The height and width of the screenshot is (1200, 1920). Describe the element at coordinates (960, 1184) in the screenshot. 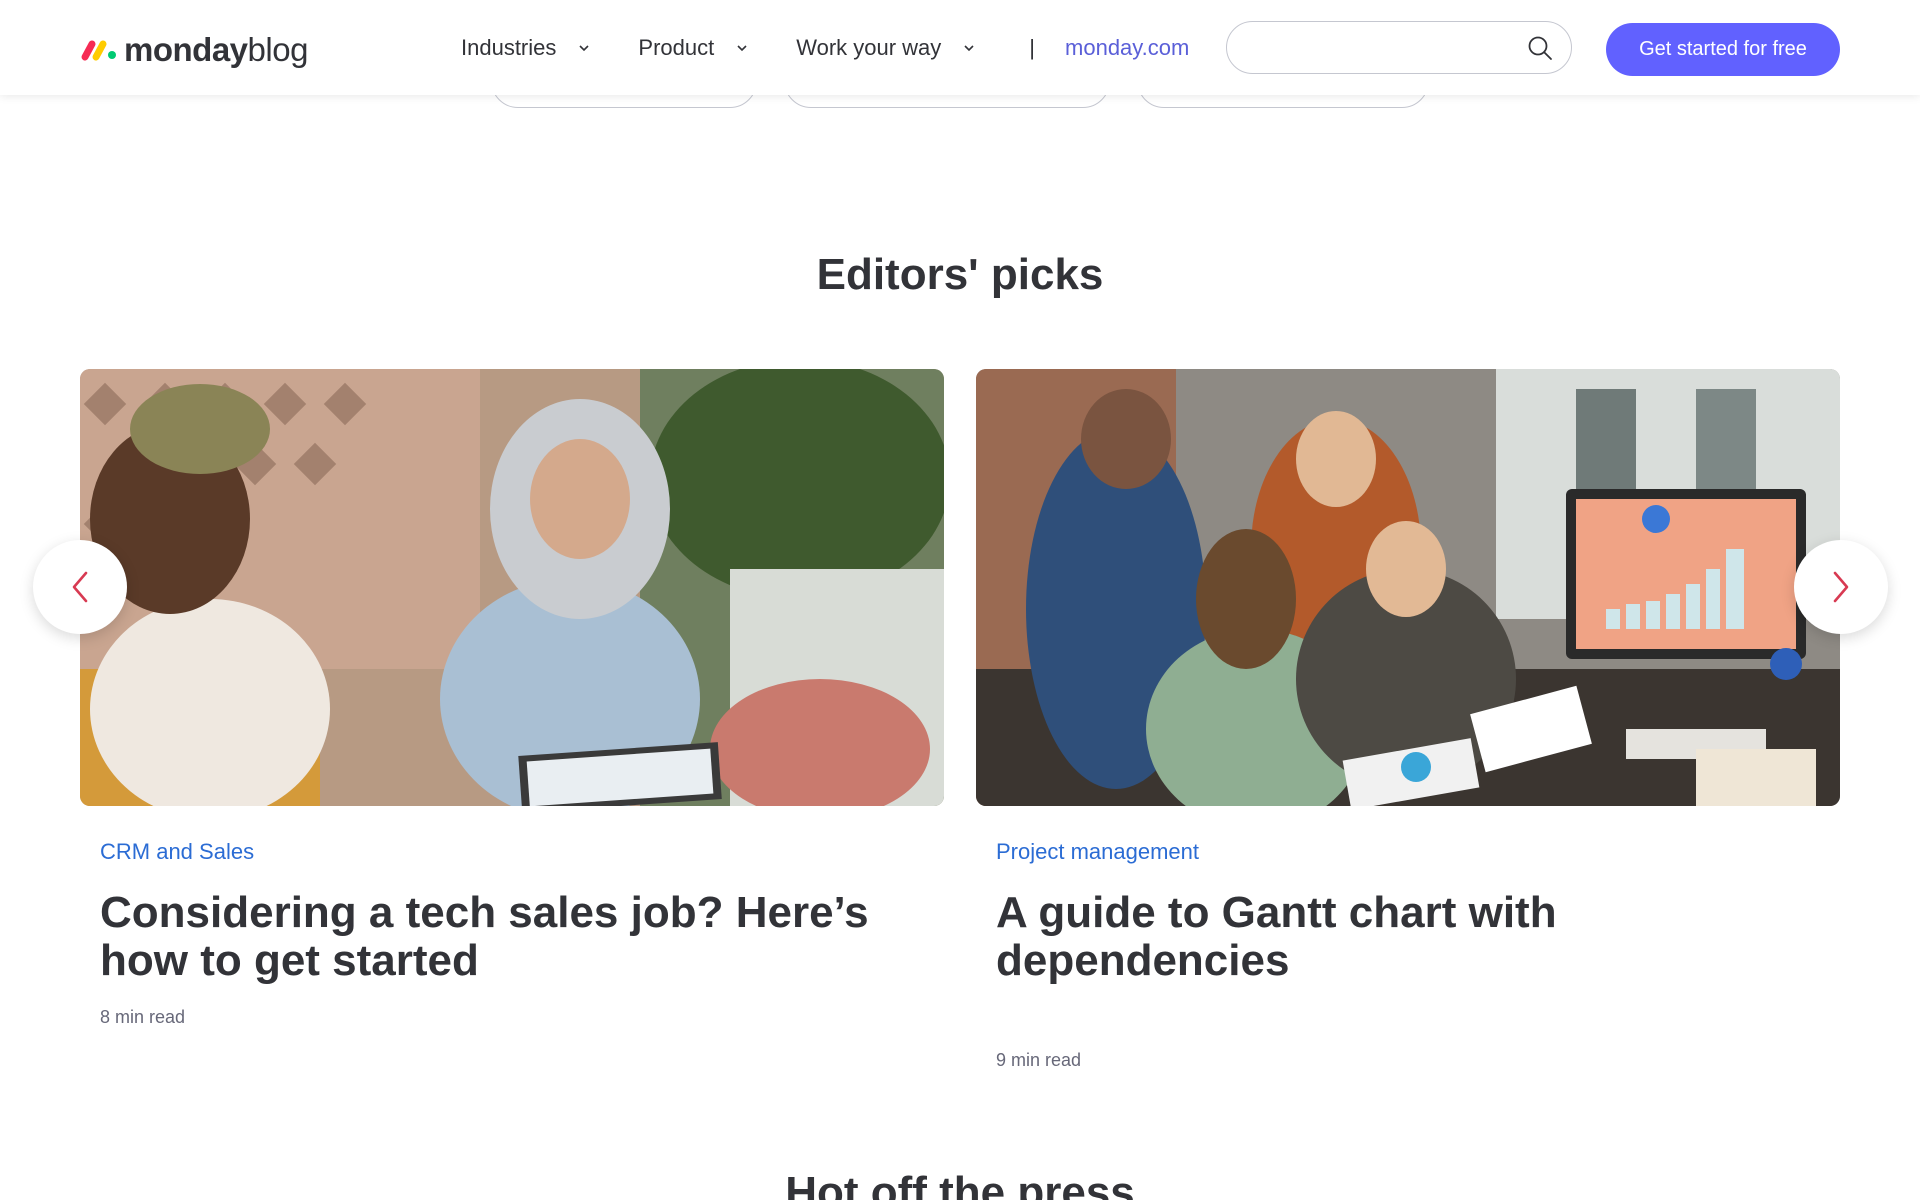

I see `hot-off-the-press-title: Hot off the press` at that location.